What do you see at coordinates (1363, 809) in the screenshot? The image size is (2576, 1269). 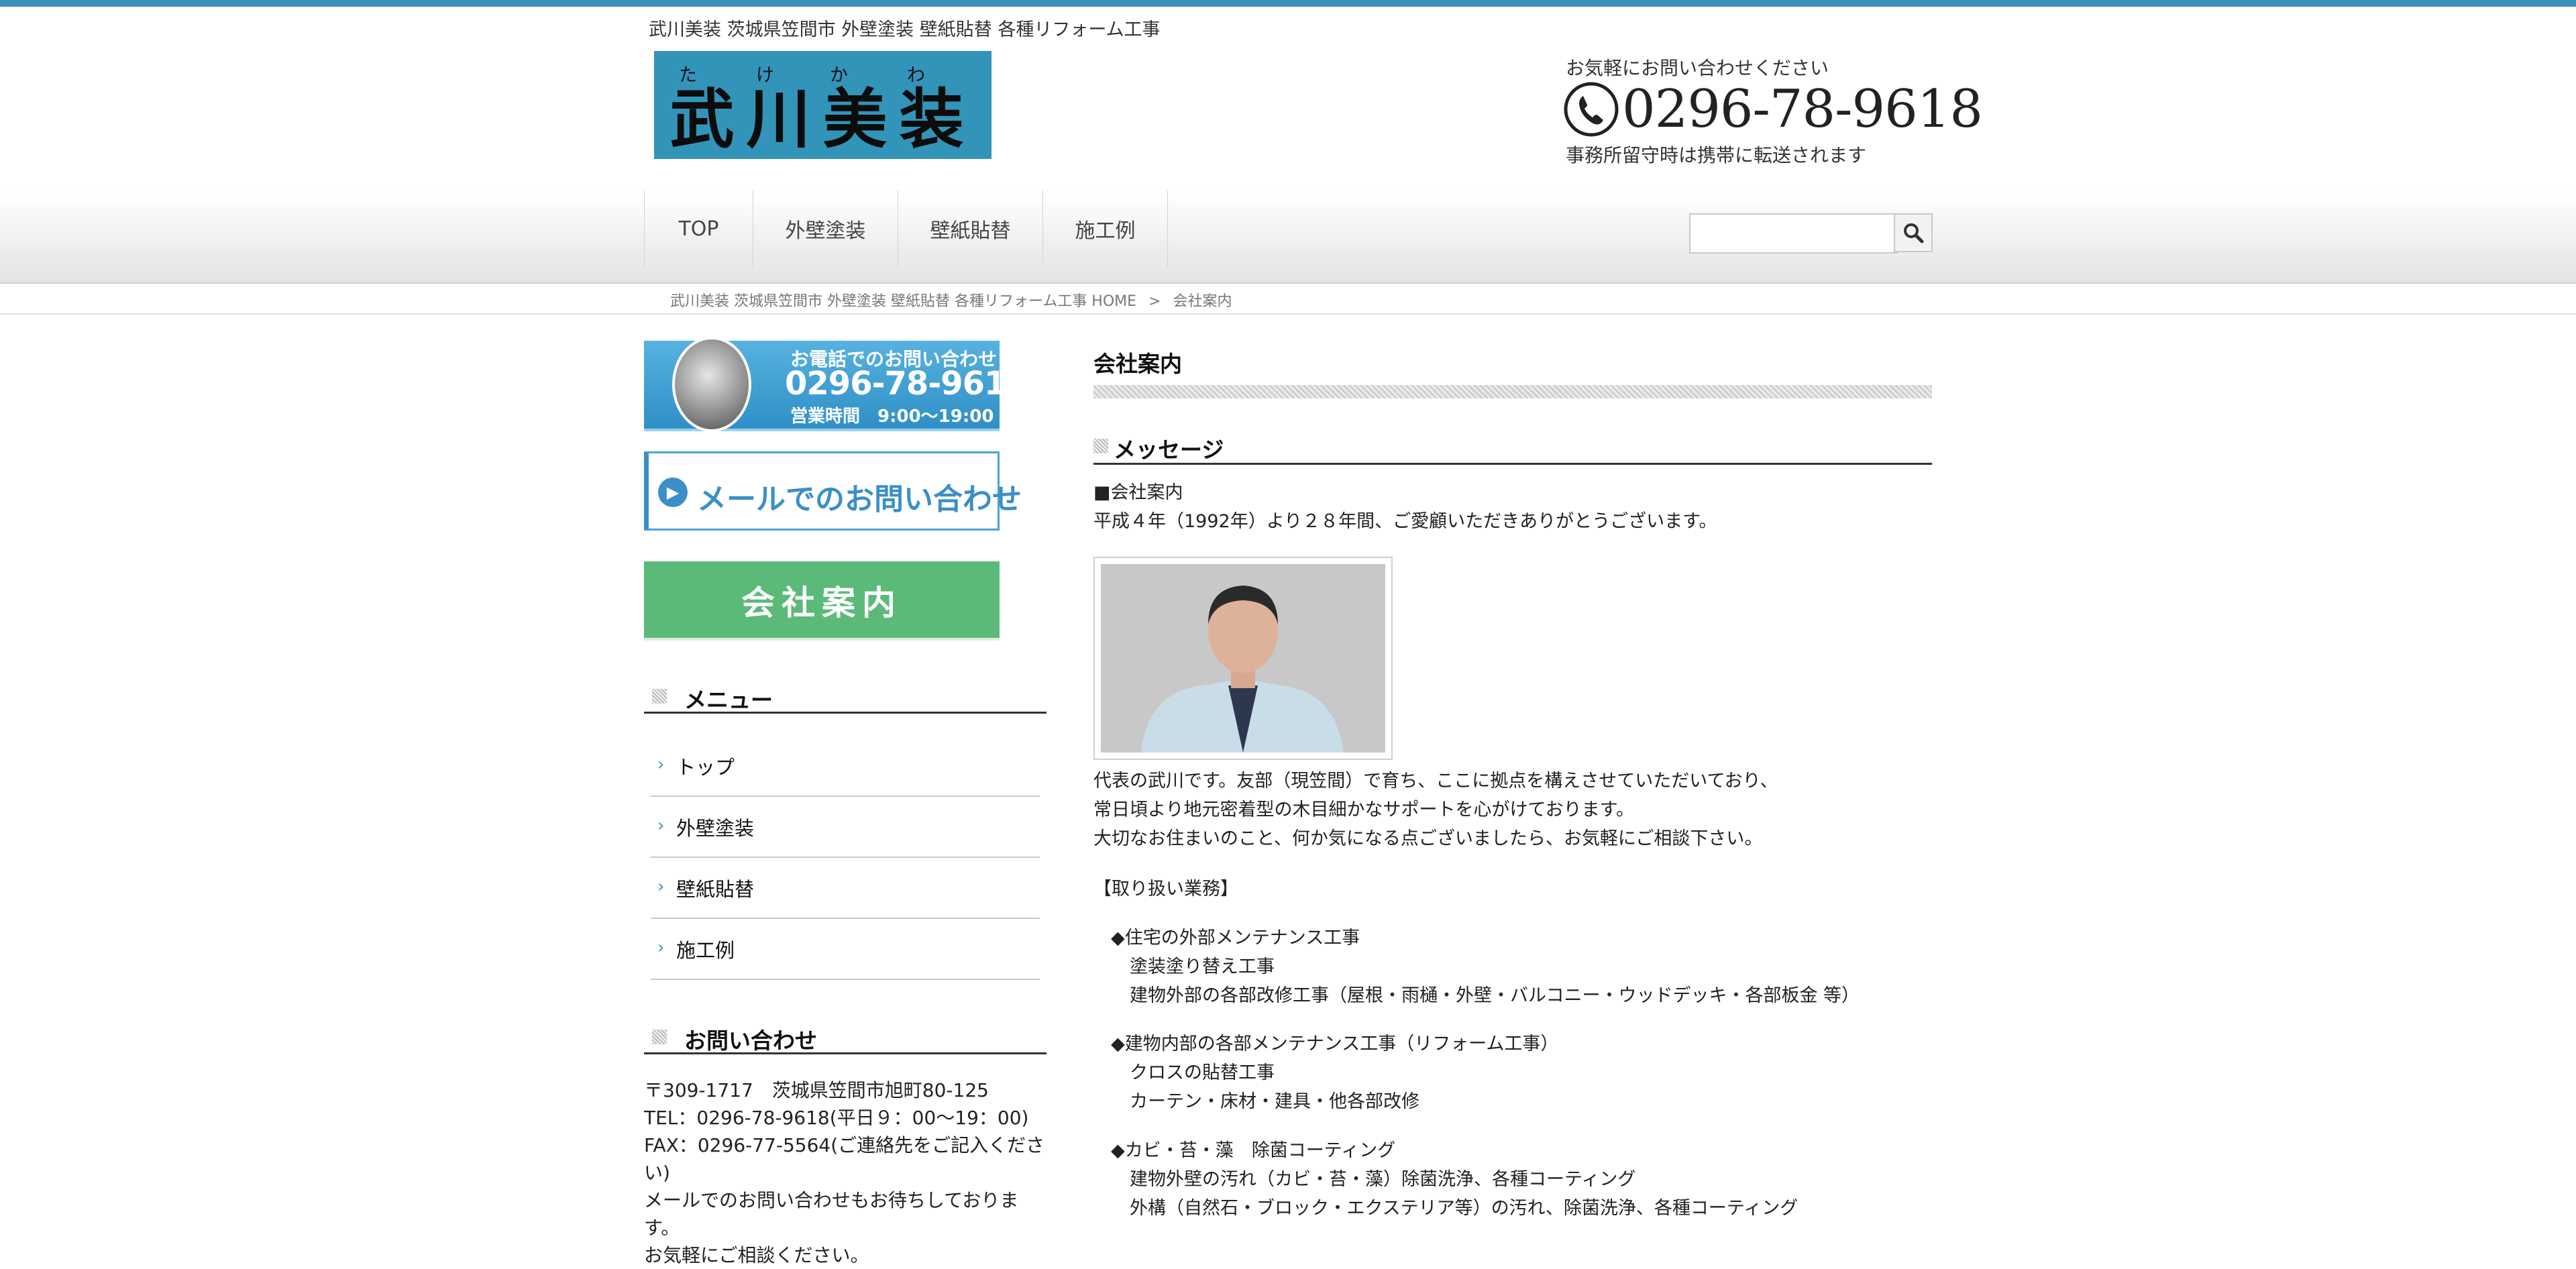 I see `body-line: 常日頃より地元密着型の木目細かなサポートを心がけております。` at bounding box center [1363, 809].